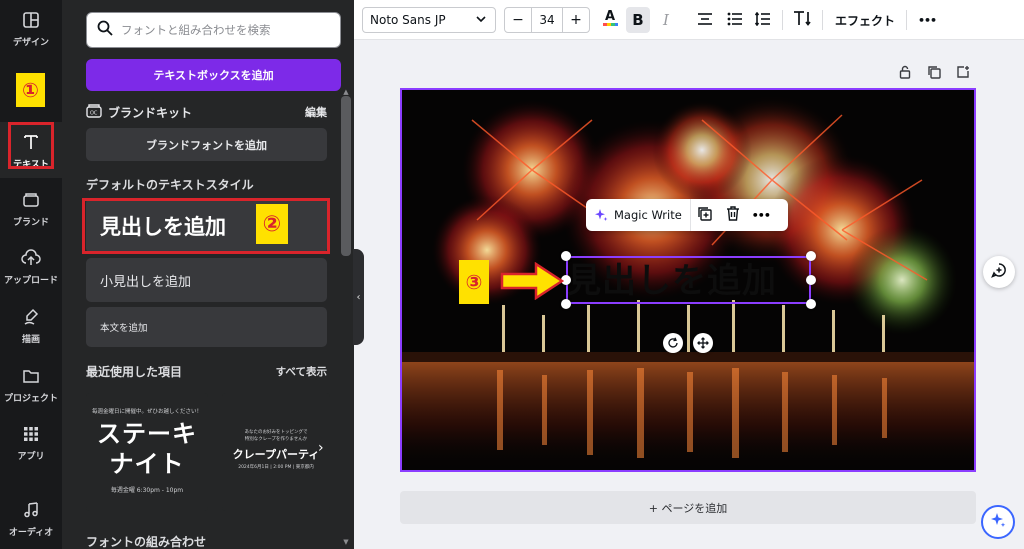  Describe the element at coordinates (346, 92) in the screenshot. I see `scroll-up-icon: ▲` at that location.